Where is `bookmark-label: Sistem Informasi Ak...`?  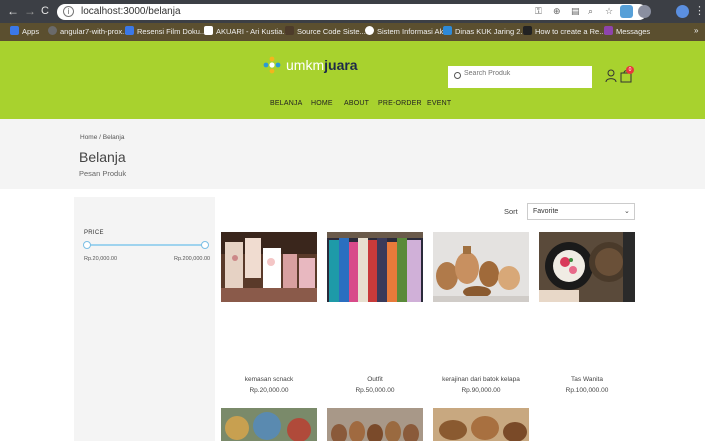
bookmark-label: Sistem Informasi Ak... is located at coordinates (413, 31).